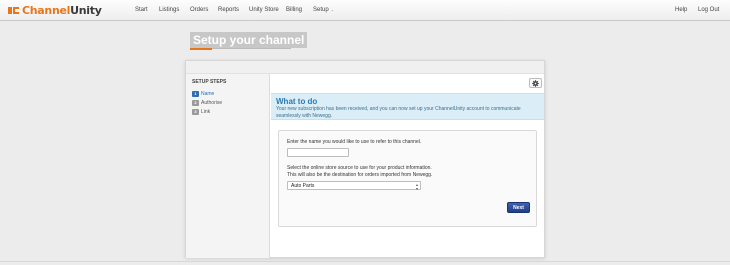 Image resolution: width=730 pixels, height=265 pixels. What do you see at coordinates (249, 40) in the screenshot?
I see `page-title: Setup your channel` at bounding box center [249, 40].